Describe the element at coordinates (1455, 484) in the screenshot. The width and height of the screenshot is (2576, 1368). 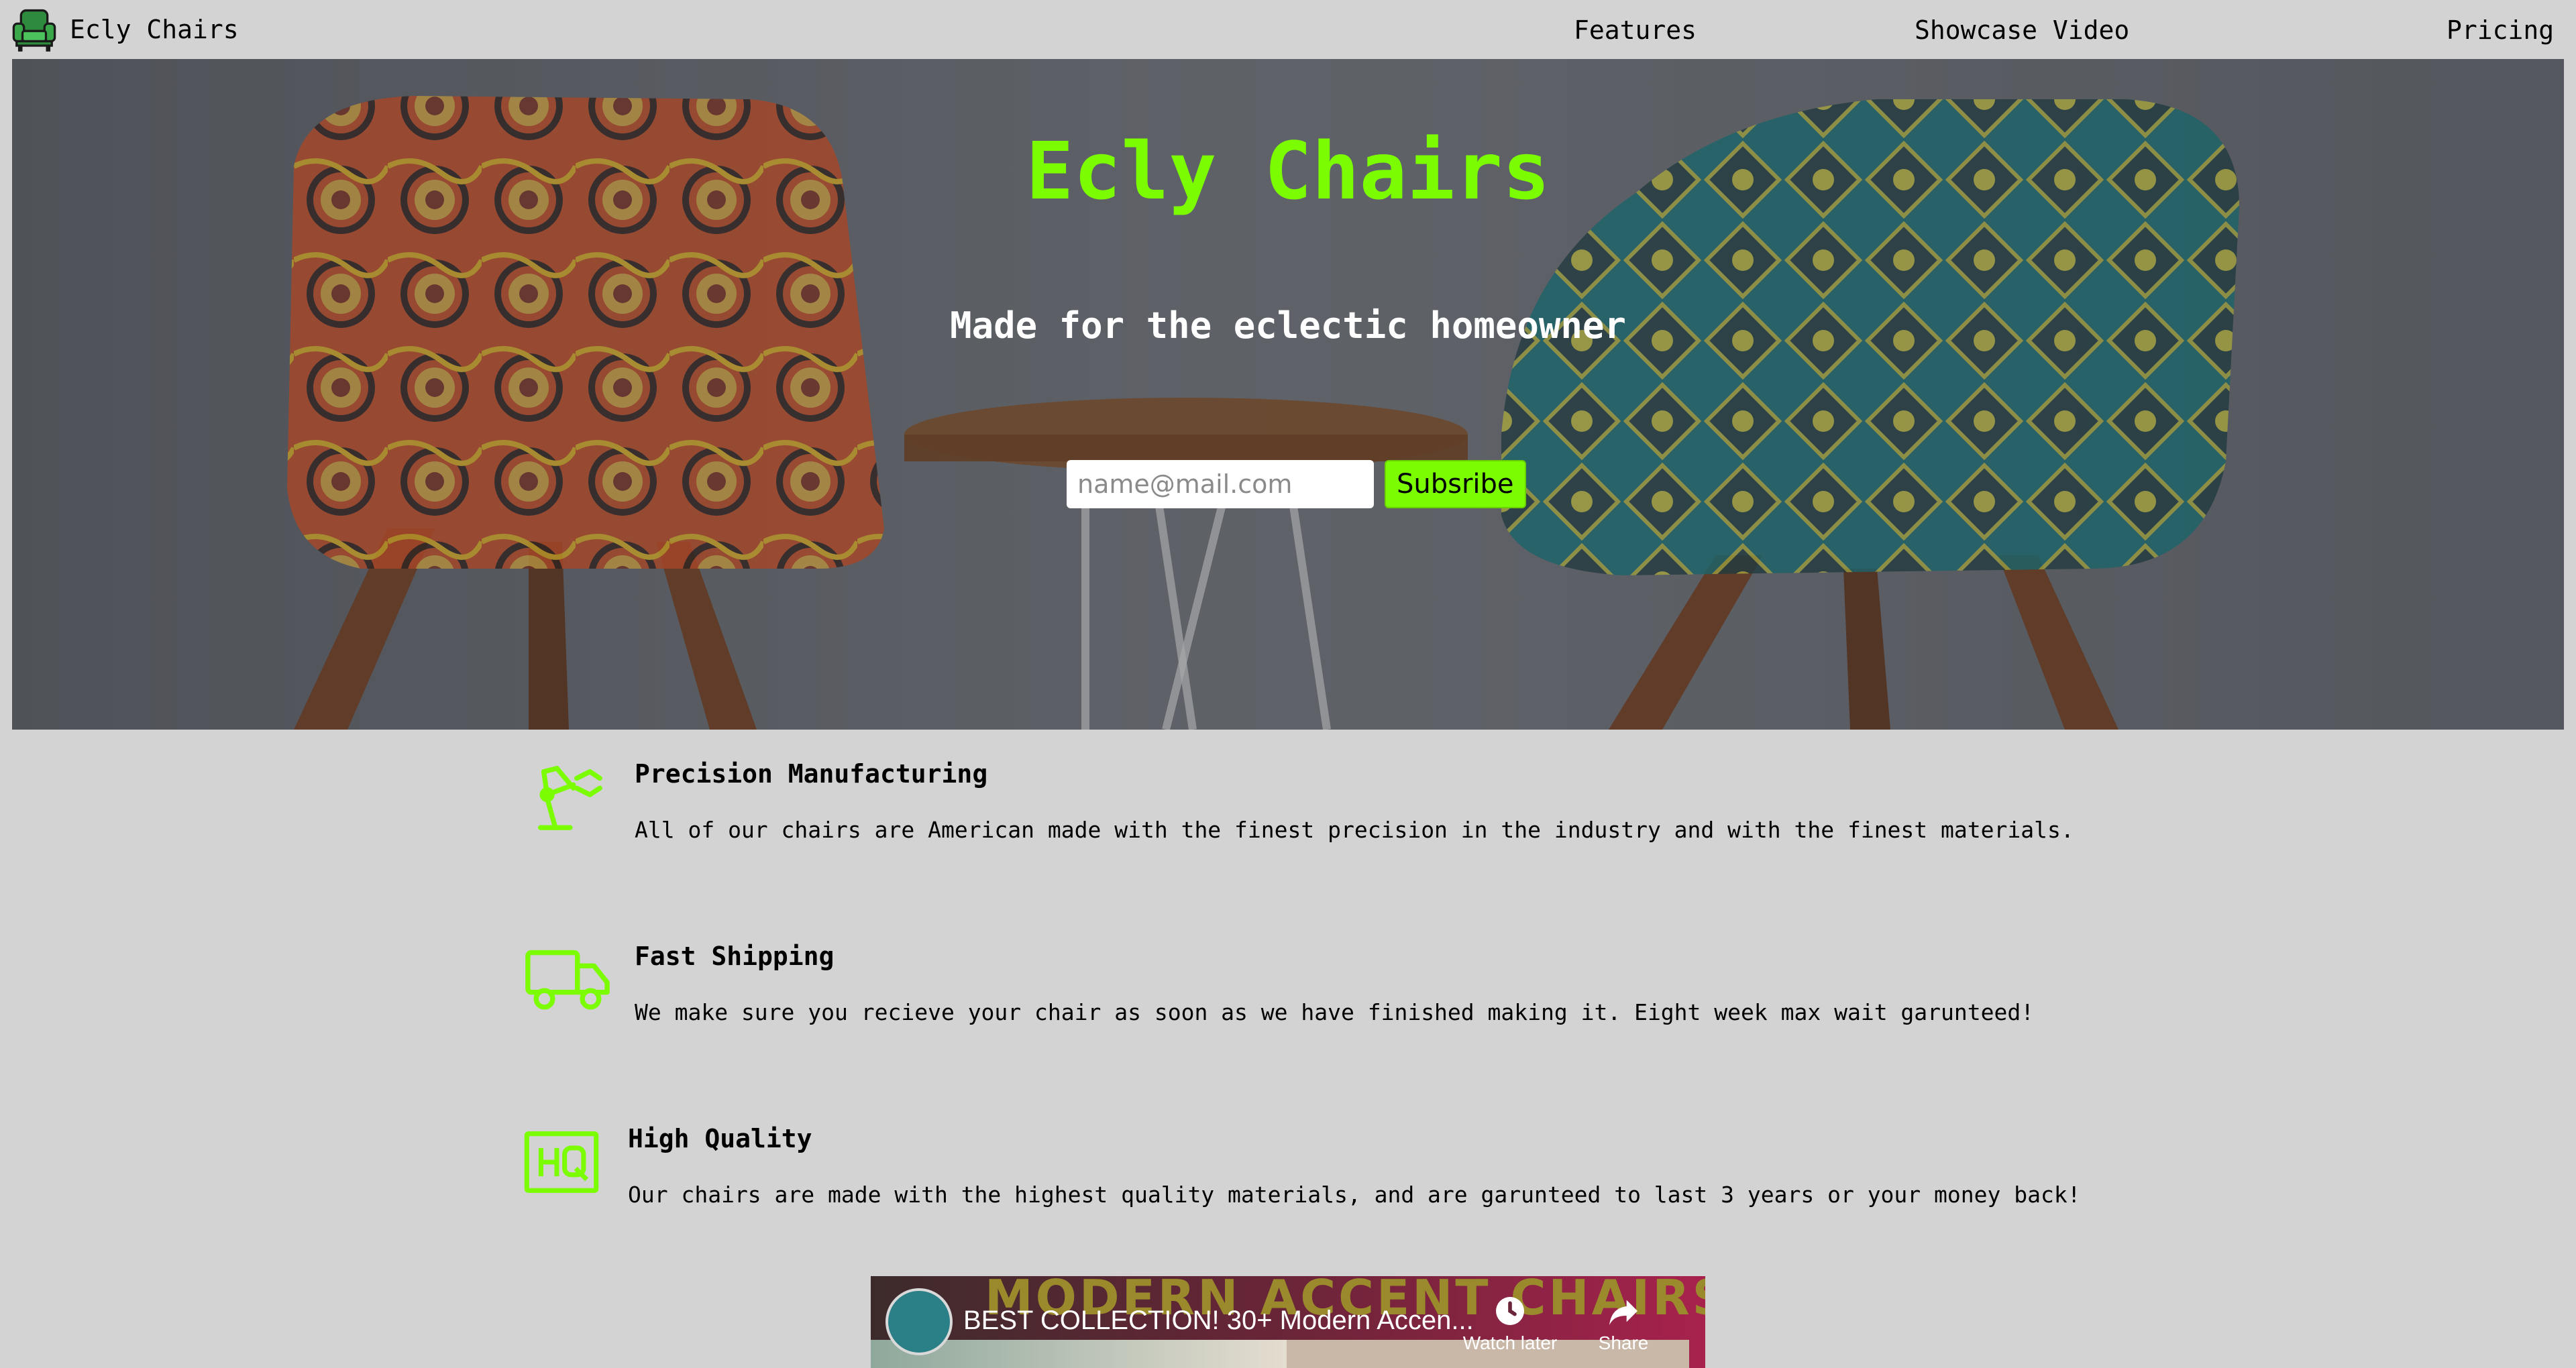
I see `subscribe-button: Subsribe` at that location.